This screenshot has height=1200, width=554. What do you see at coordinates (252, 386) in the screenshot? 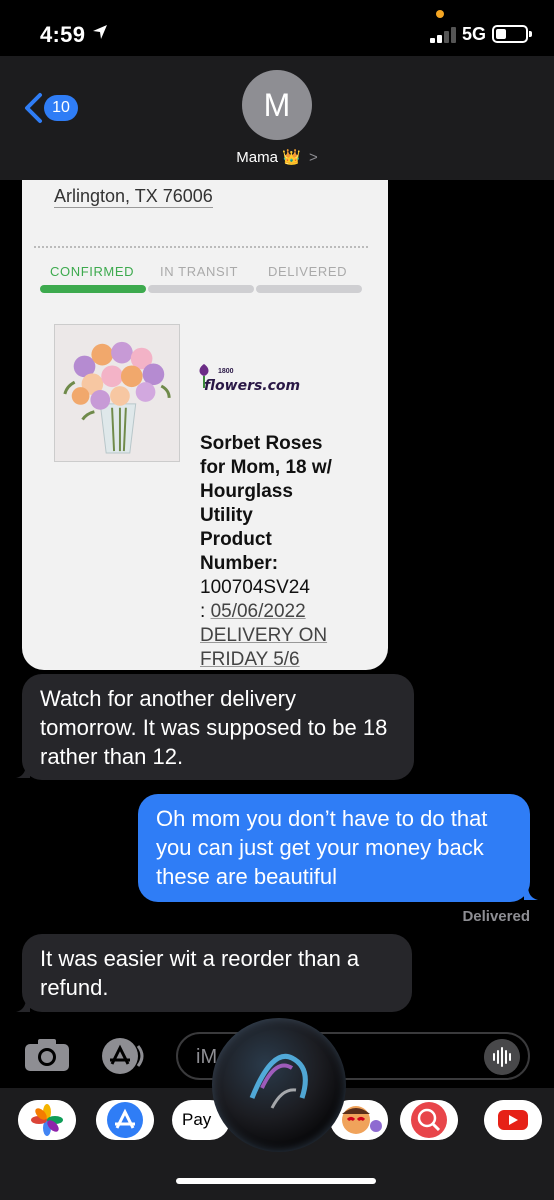
I see `brand-name: flowers.com` at bounding box center [252, 386].